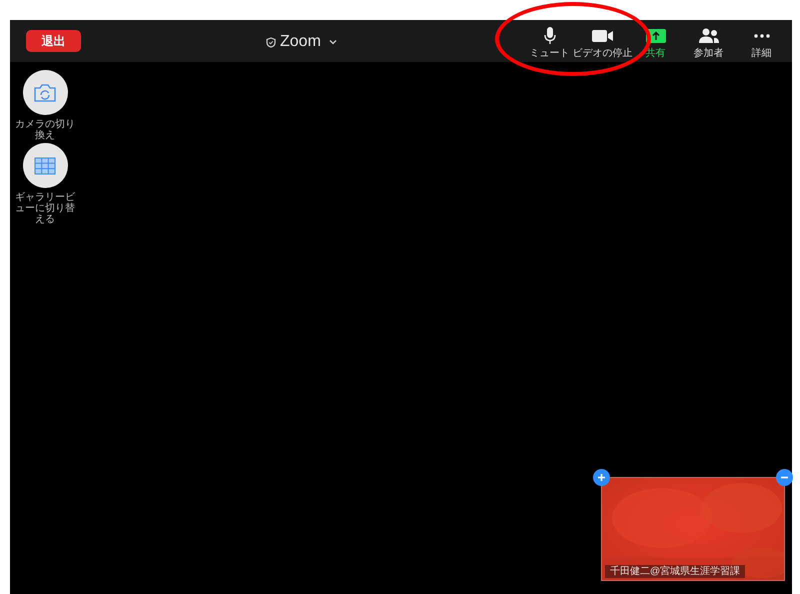 The height and width of the screenshot is (594, 800). I want to click on plus-icon, so click(601, 477).